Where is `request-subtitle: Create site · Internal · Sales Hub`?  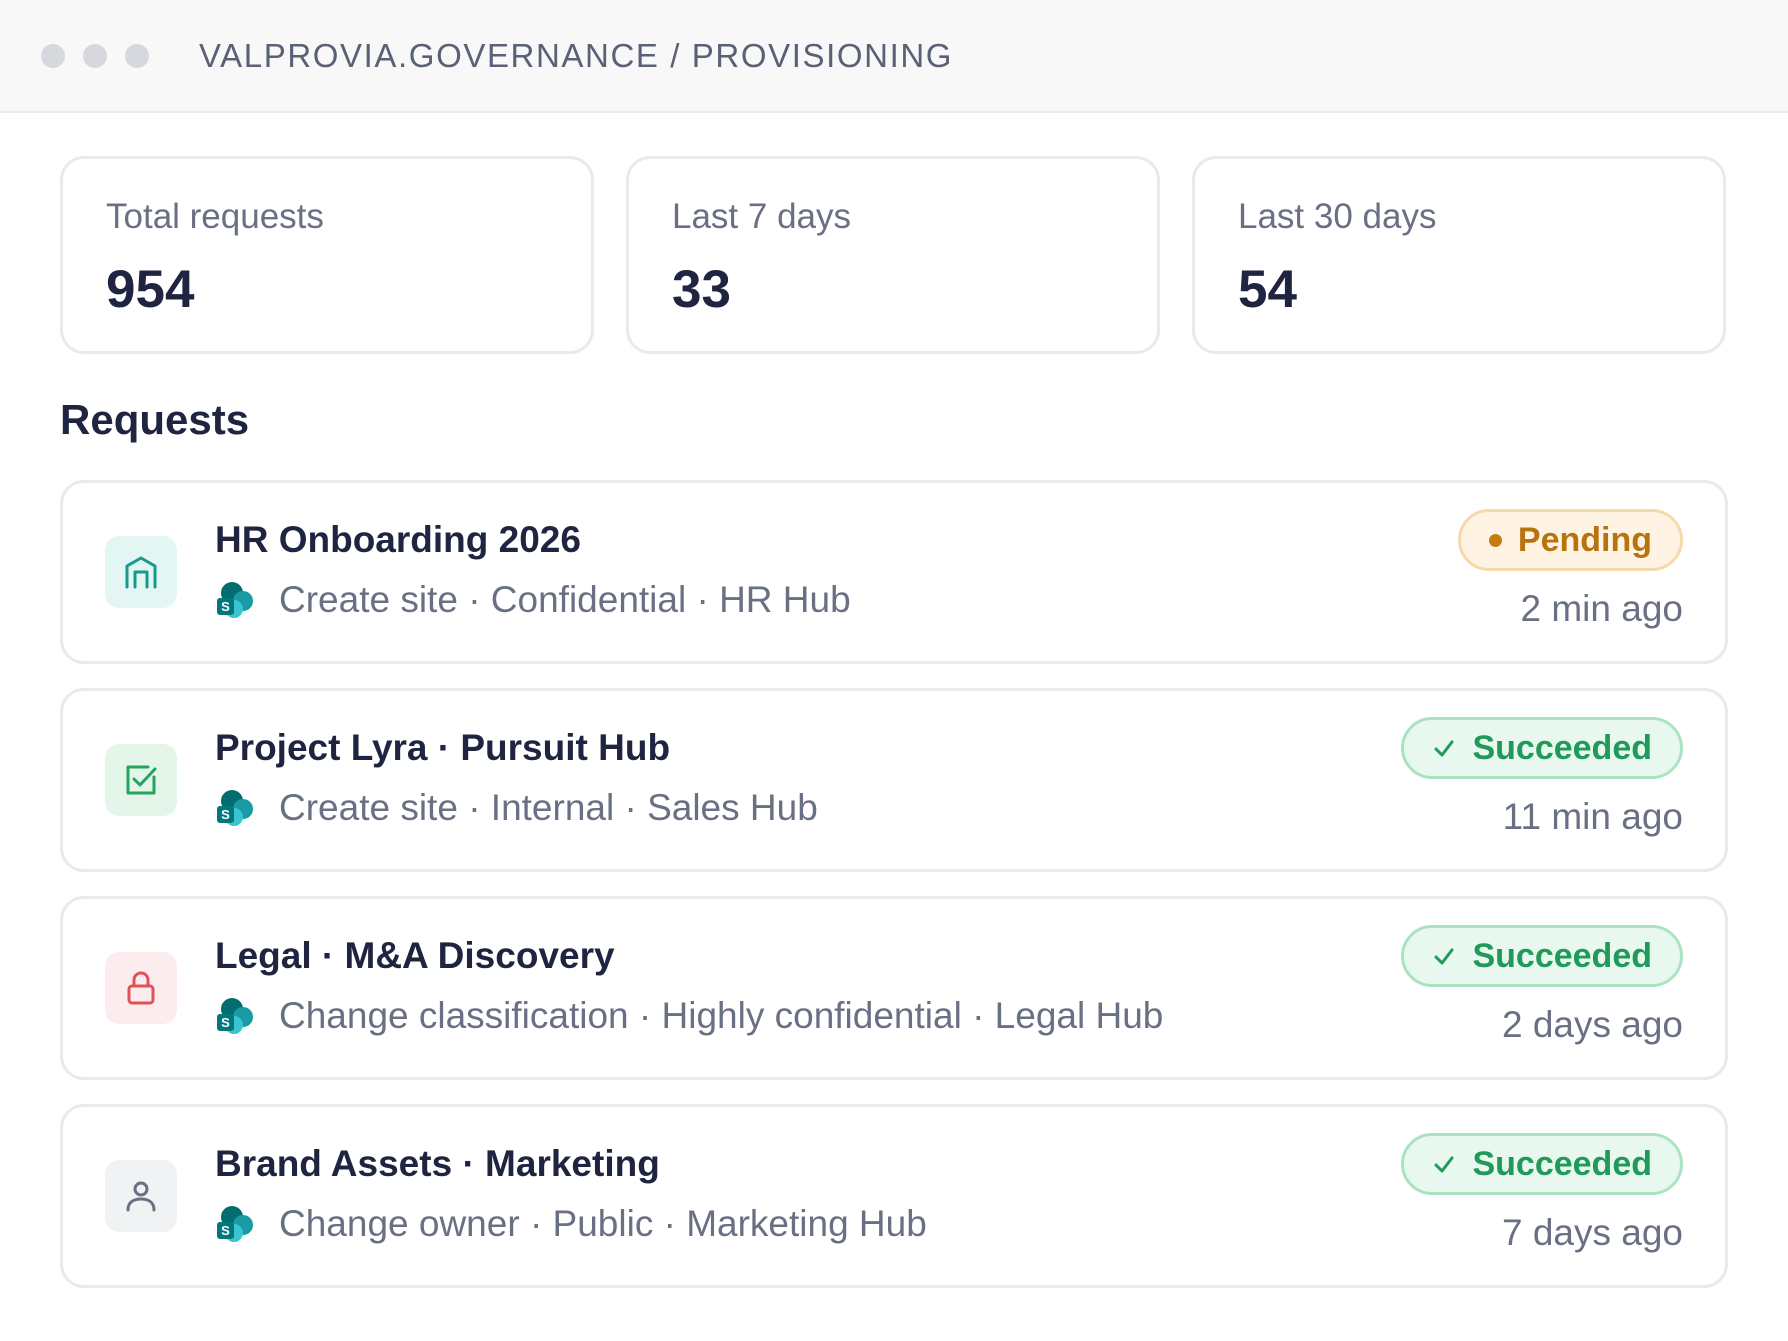
request-subtitle: Create site · Internal · Sales Hub is located at coordinates (548, 807).